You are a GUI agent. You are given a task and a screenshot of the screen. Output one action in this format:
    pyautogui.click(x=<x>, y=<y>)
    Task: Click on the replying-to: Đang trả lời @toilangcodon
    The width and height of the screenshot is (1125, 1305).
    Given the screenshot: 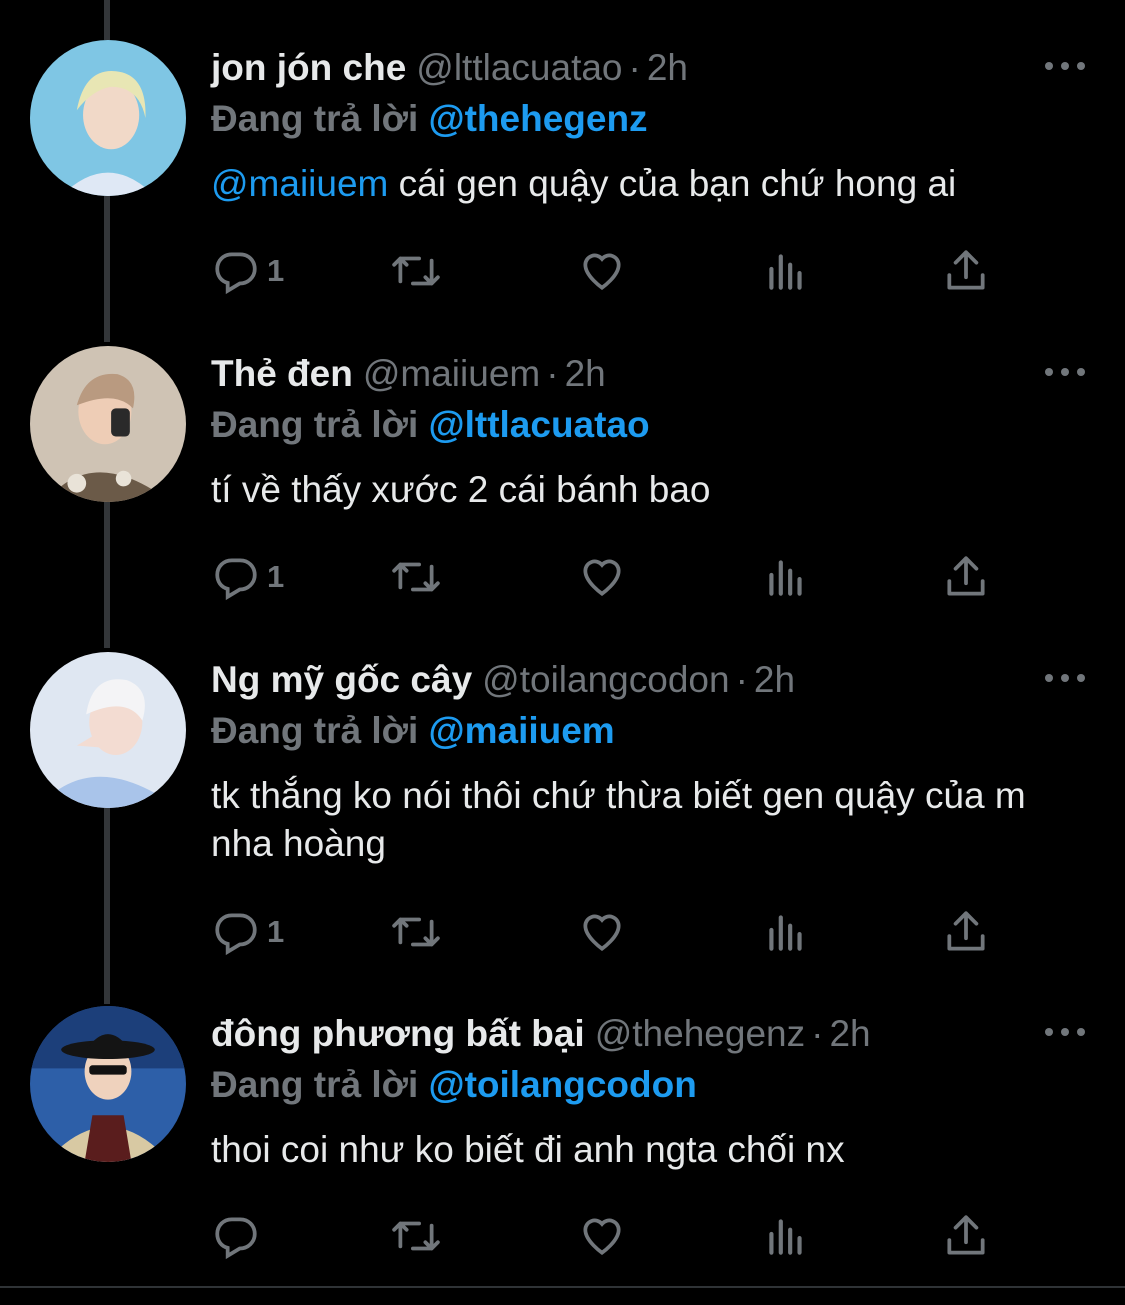 What is the action you would take?
    pyautogui.click(x=454, y=1085)
    